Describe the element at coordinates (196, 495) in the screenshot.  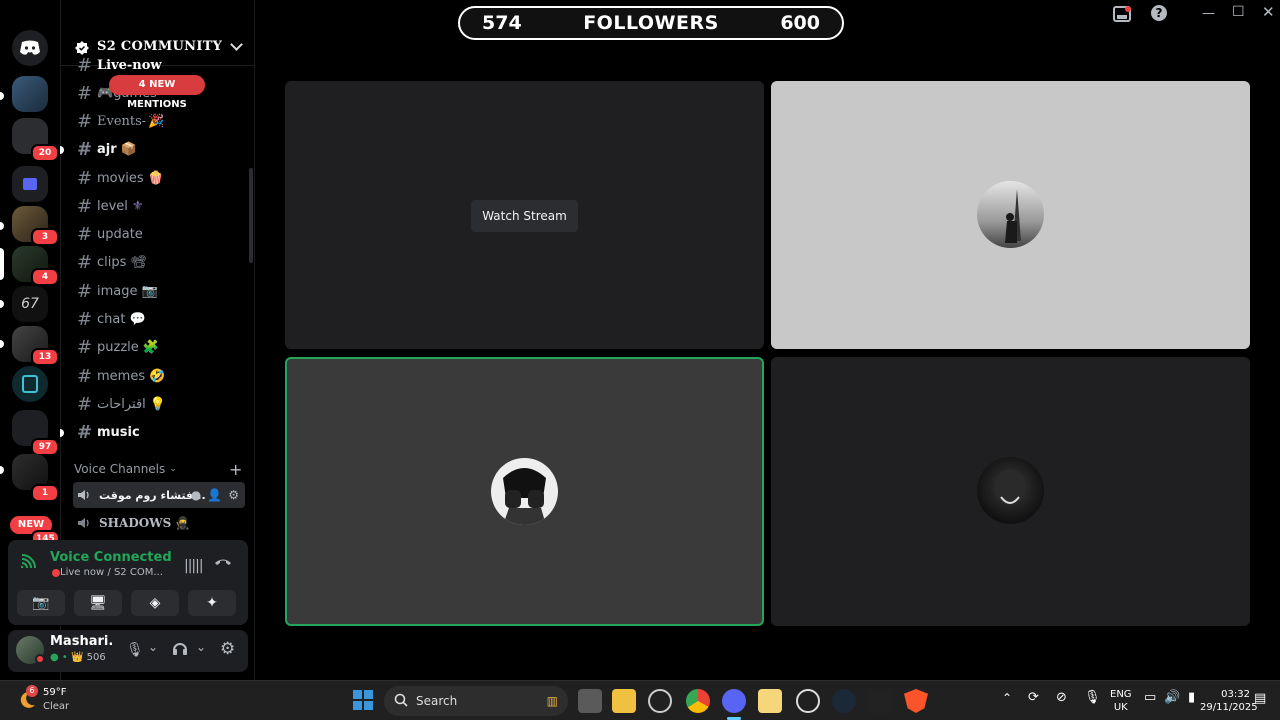
I see `chat-bubble-icon: ●` at that location.